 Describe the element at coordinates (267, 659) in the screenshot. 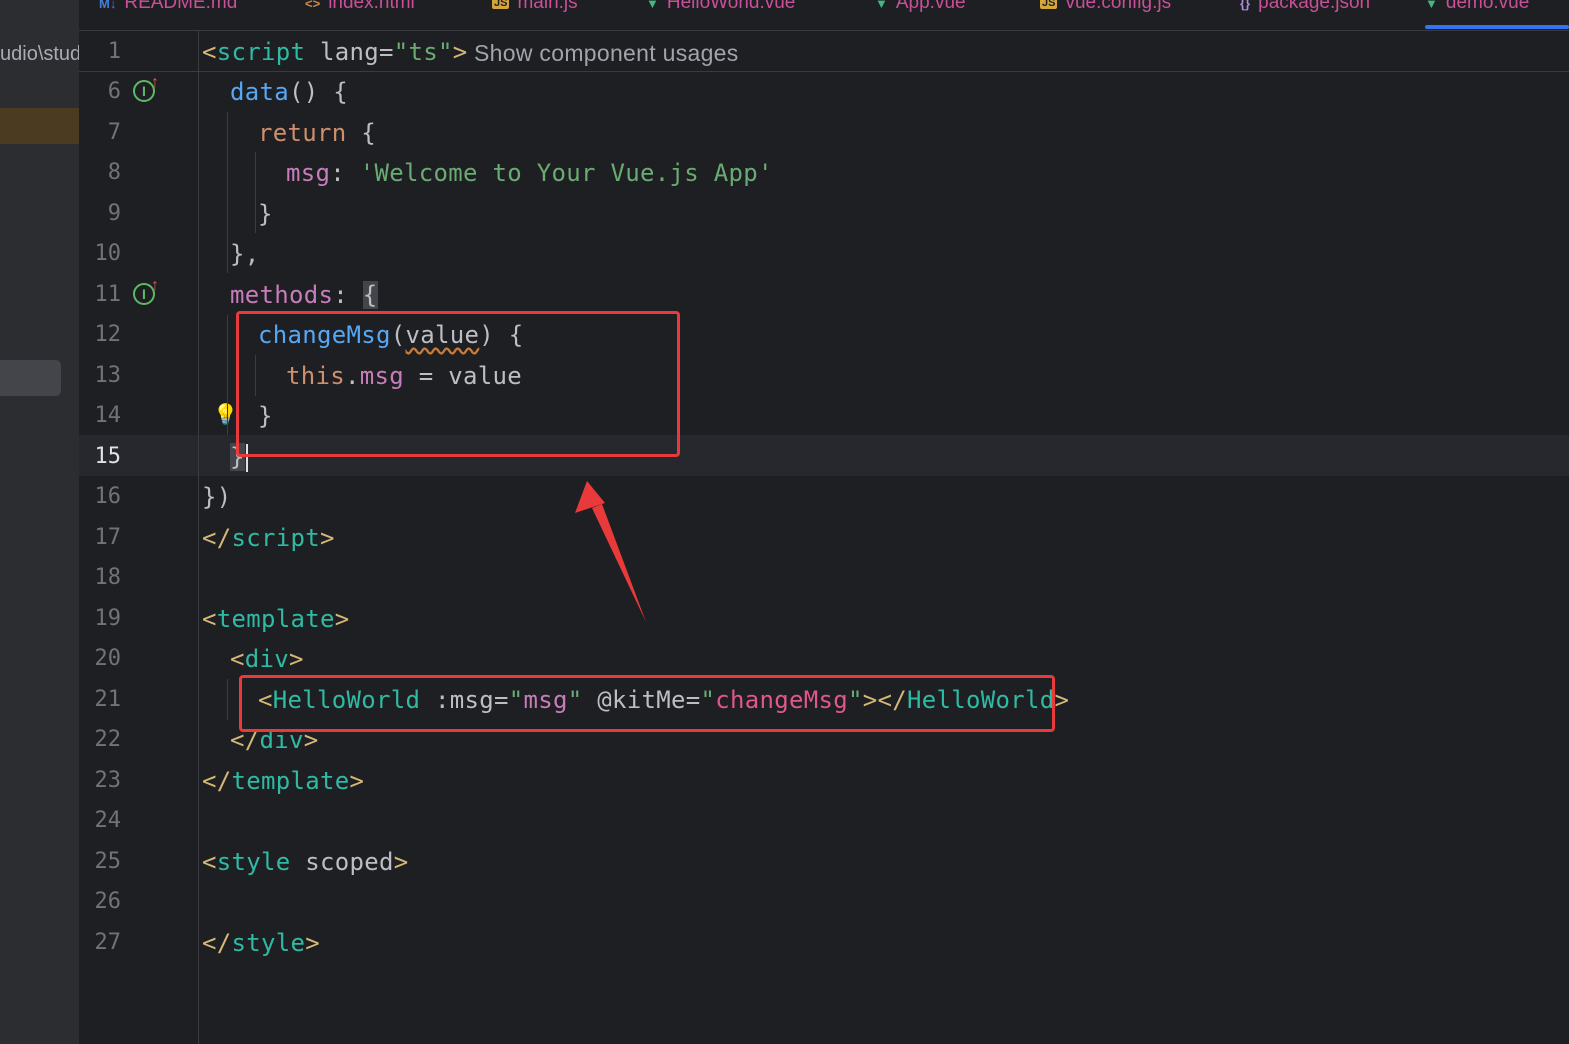

I see `code-text: <div>` at that location.